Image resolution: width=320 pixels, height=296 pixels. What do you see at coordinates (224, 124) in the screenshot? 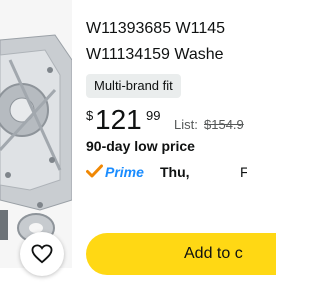
I see `list-price-value: $154.9` at bounding box center [224, 124].